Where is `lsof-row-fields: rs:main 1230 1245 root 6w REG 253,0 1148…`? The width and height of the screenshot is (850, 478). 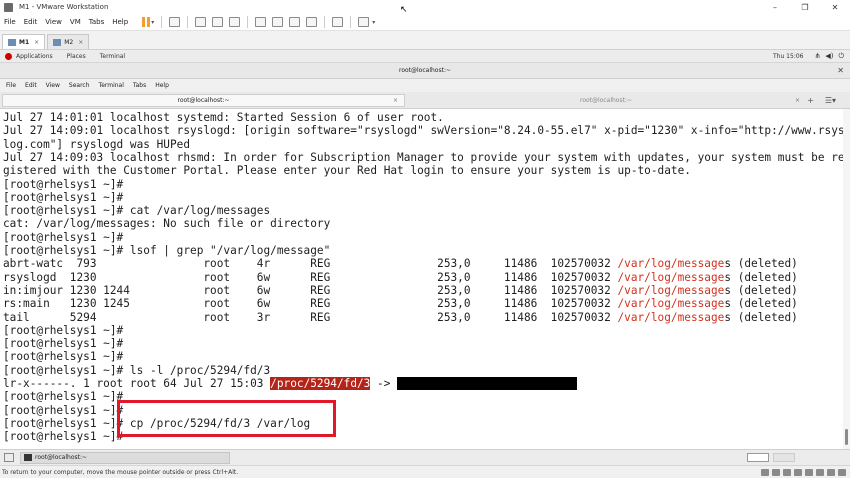
lsof-row-fields: rs:main 1230 1245 root 6w REG 253,0 1148… is located at coordinates (310, 304).